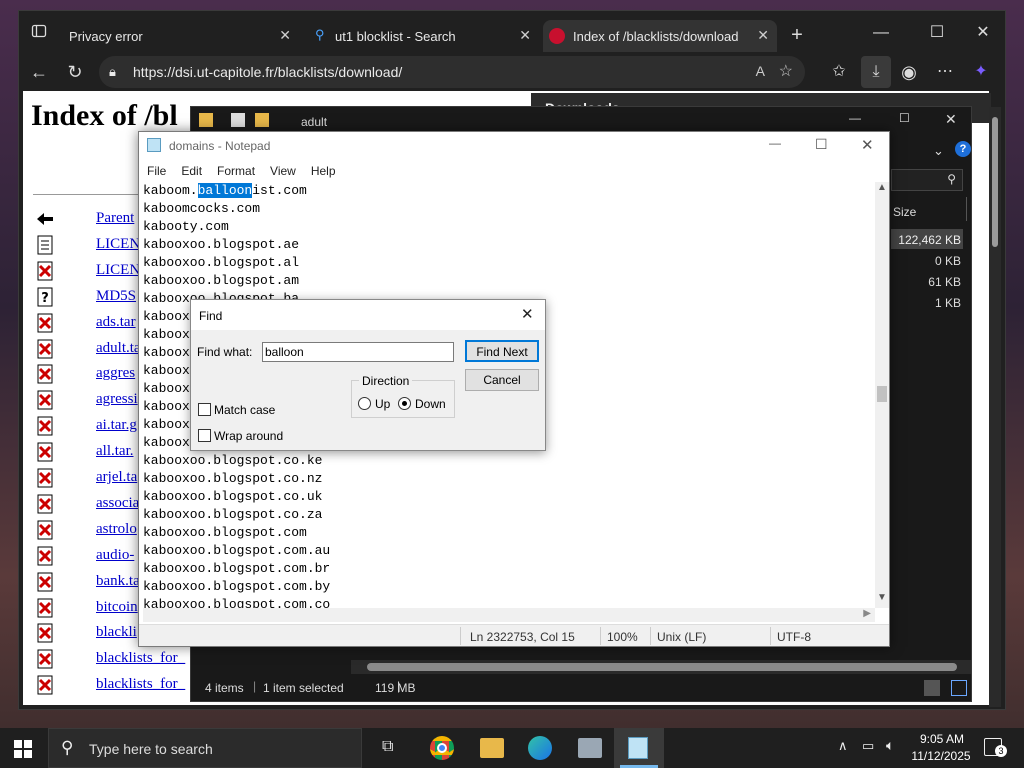  What do you see at coordinates (509, 615) in the screenshot?
I see `horizontal-scrollbar: ▶` at bounding box center [509, 615].